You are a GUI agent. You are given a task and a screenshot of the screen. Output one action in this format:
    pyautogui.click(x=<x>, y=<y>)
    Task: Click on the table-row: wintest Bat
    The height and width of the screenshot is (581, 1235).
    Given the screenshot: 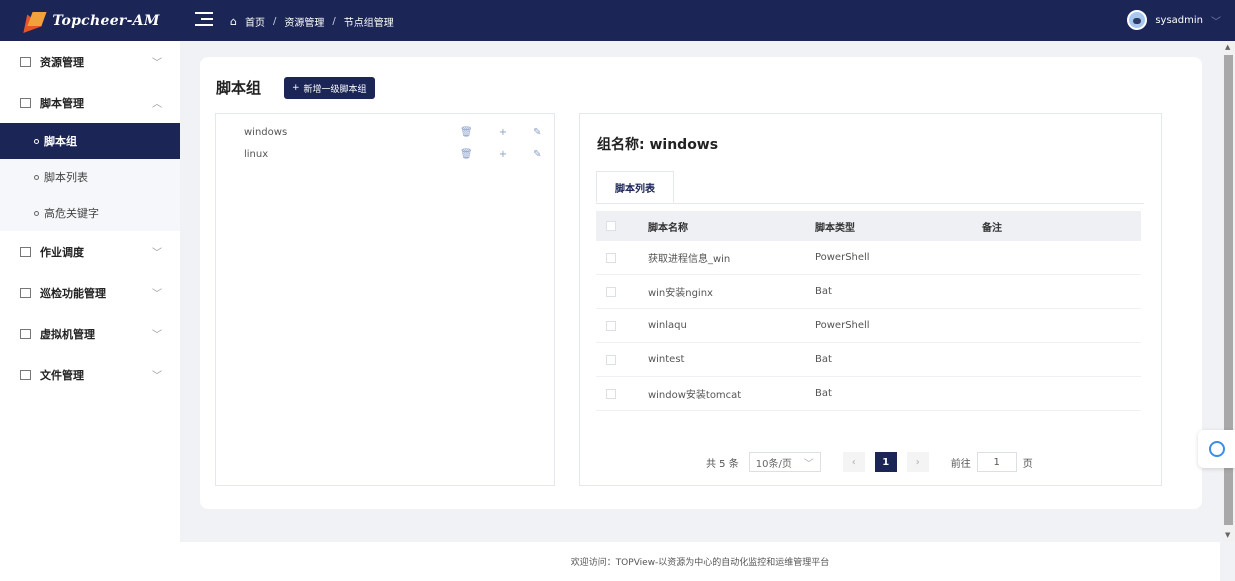 What is the action you would take?
    pyautogui.click(x=868, y=360)
    